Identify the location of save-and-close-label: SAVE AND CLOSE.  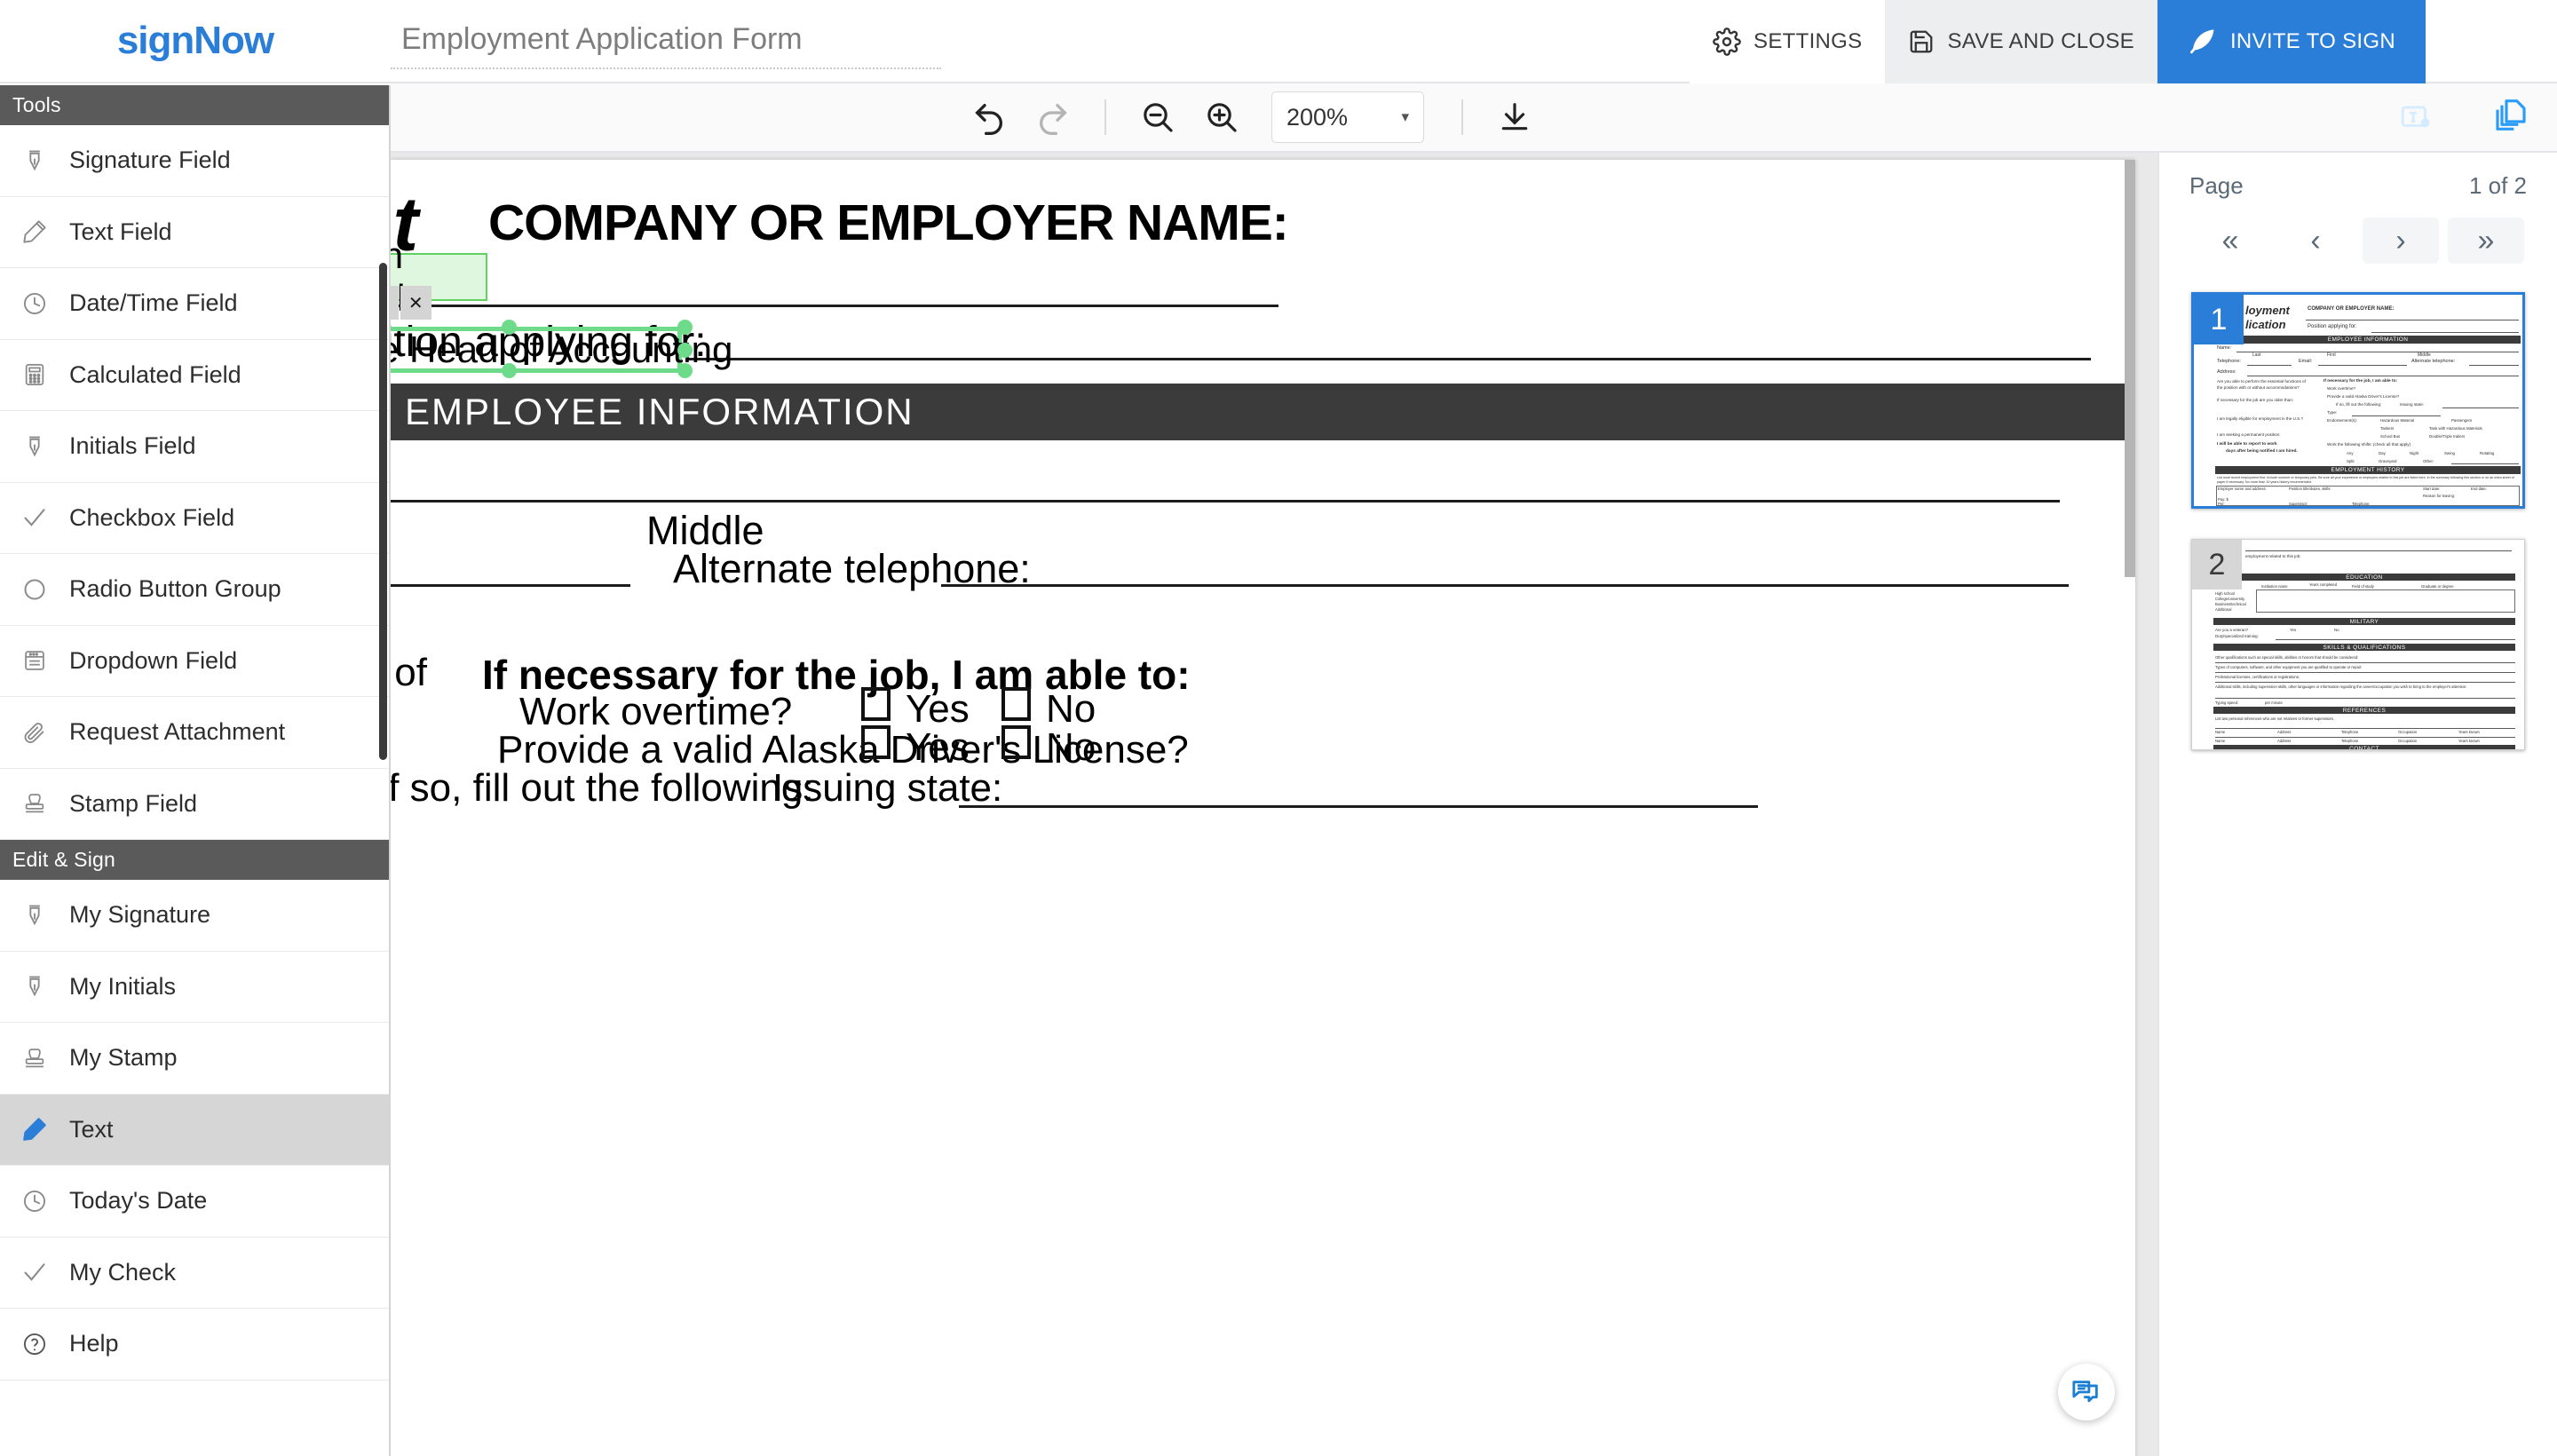
(2040, 41).